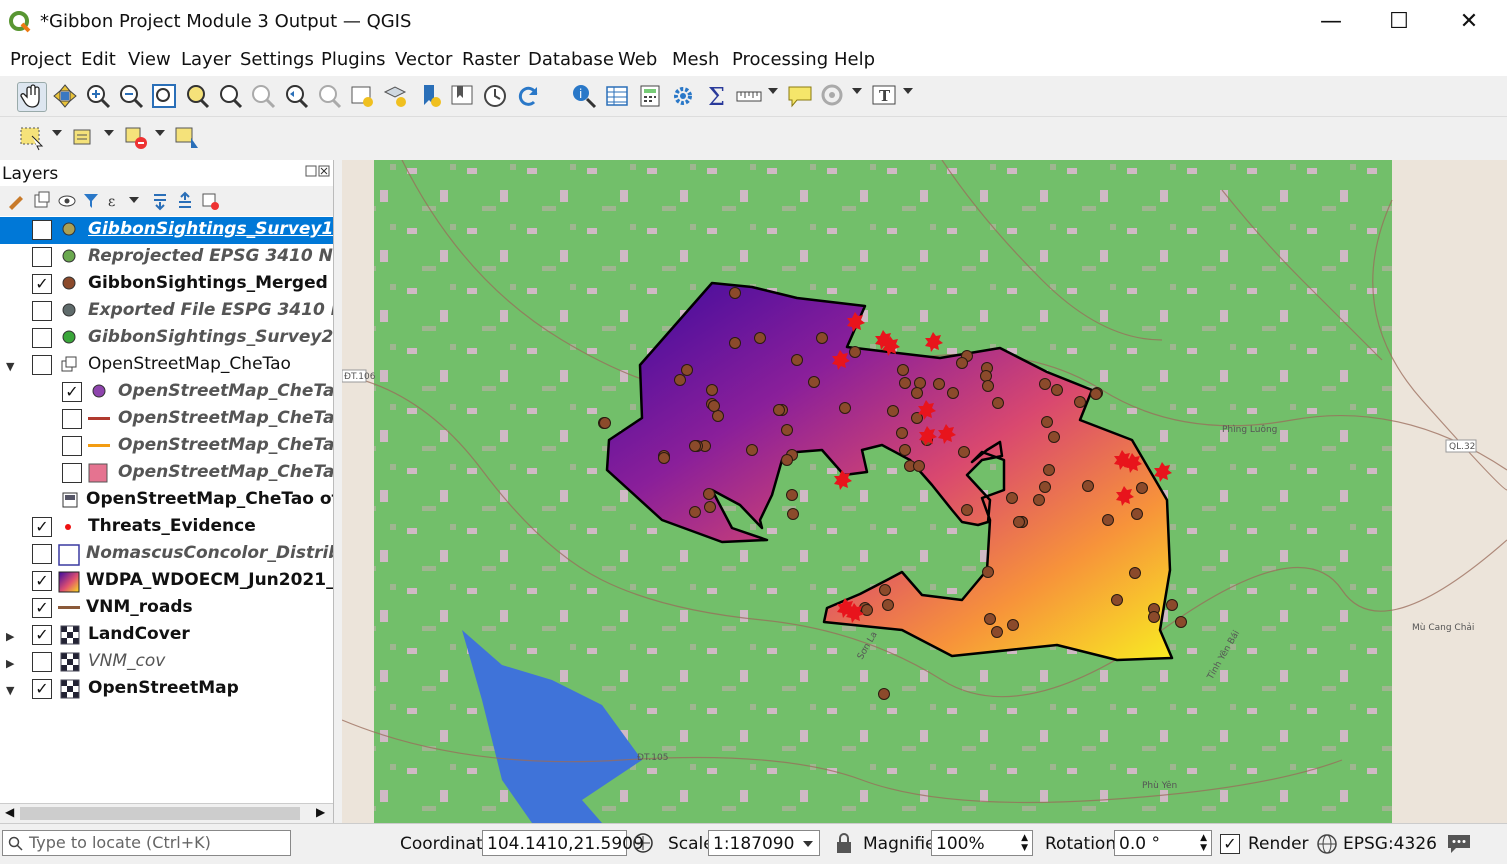 This screenshot has width=1507, height=864. Describe the element at coordinates (160, 133) in the screenshot. I see `deselect-dropdown-arrow` at that location.